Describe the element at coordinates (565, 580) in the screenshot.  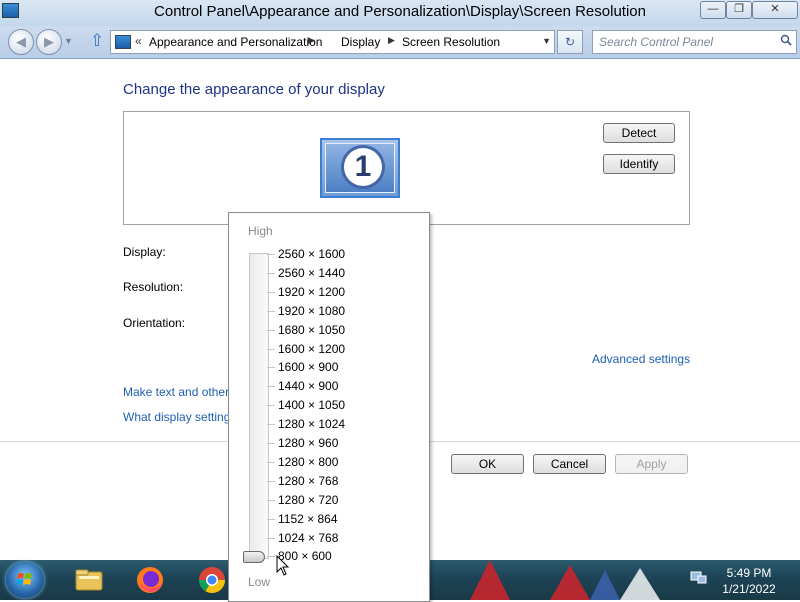
I see `taskbar-wallpaper-graphic` at that location.